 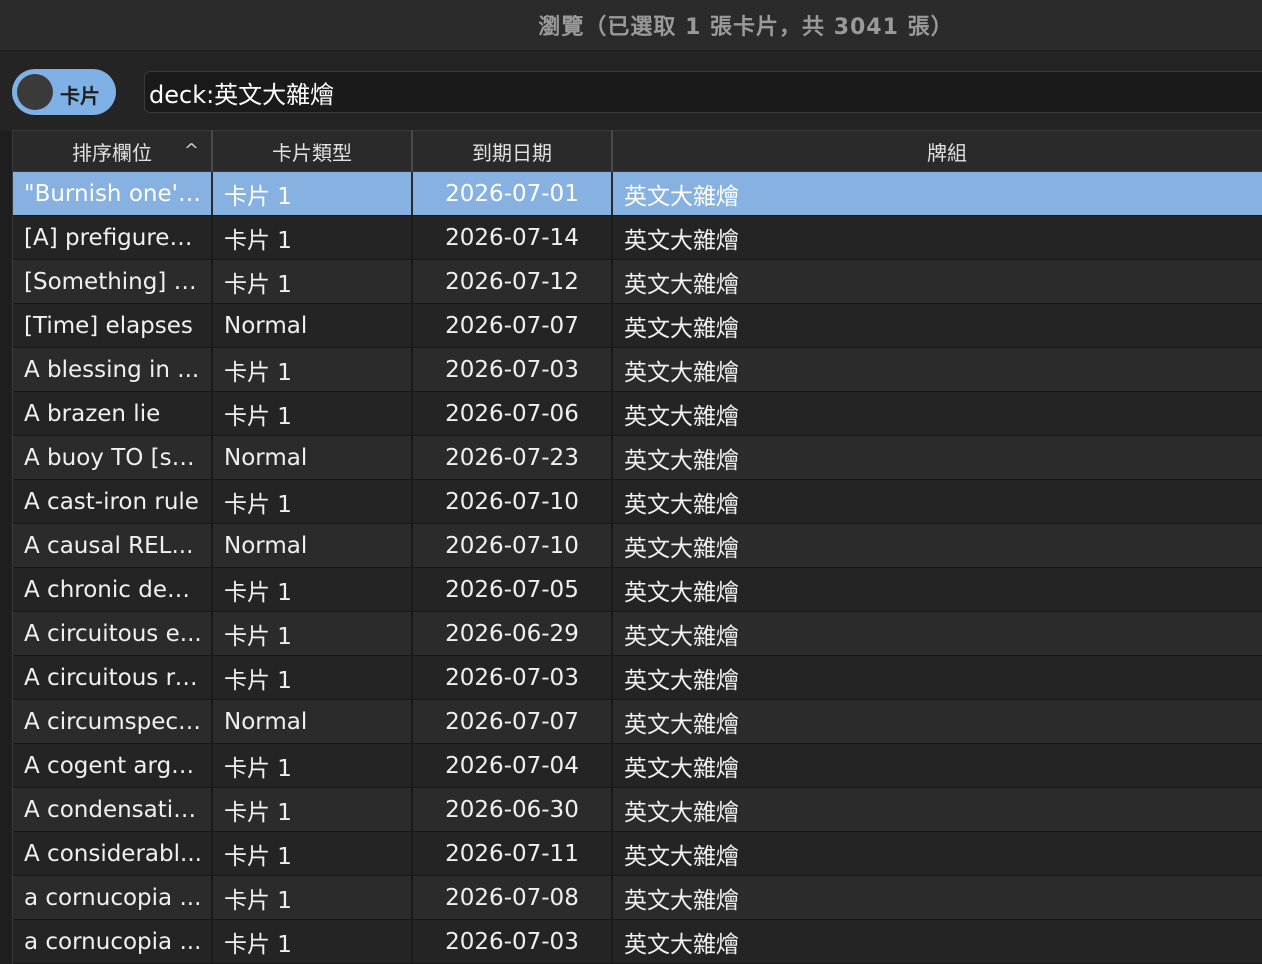 I want to click on table-header: 排序欄位 ^ 卡片類型 到期日期 牌組, so click(x=637, y=151).